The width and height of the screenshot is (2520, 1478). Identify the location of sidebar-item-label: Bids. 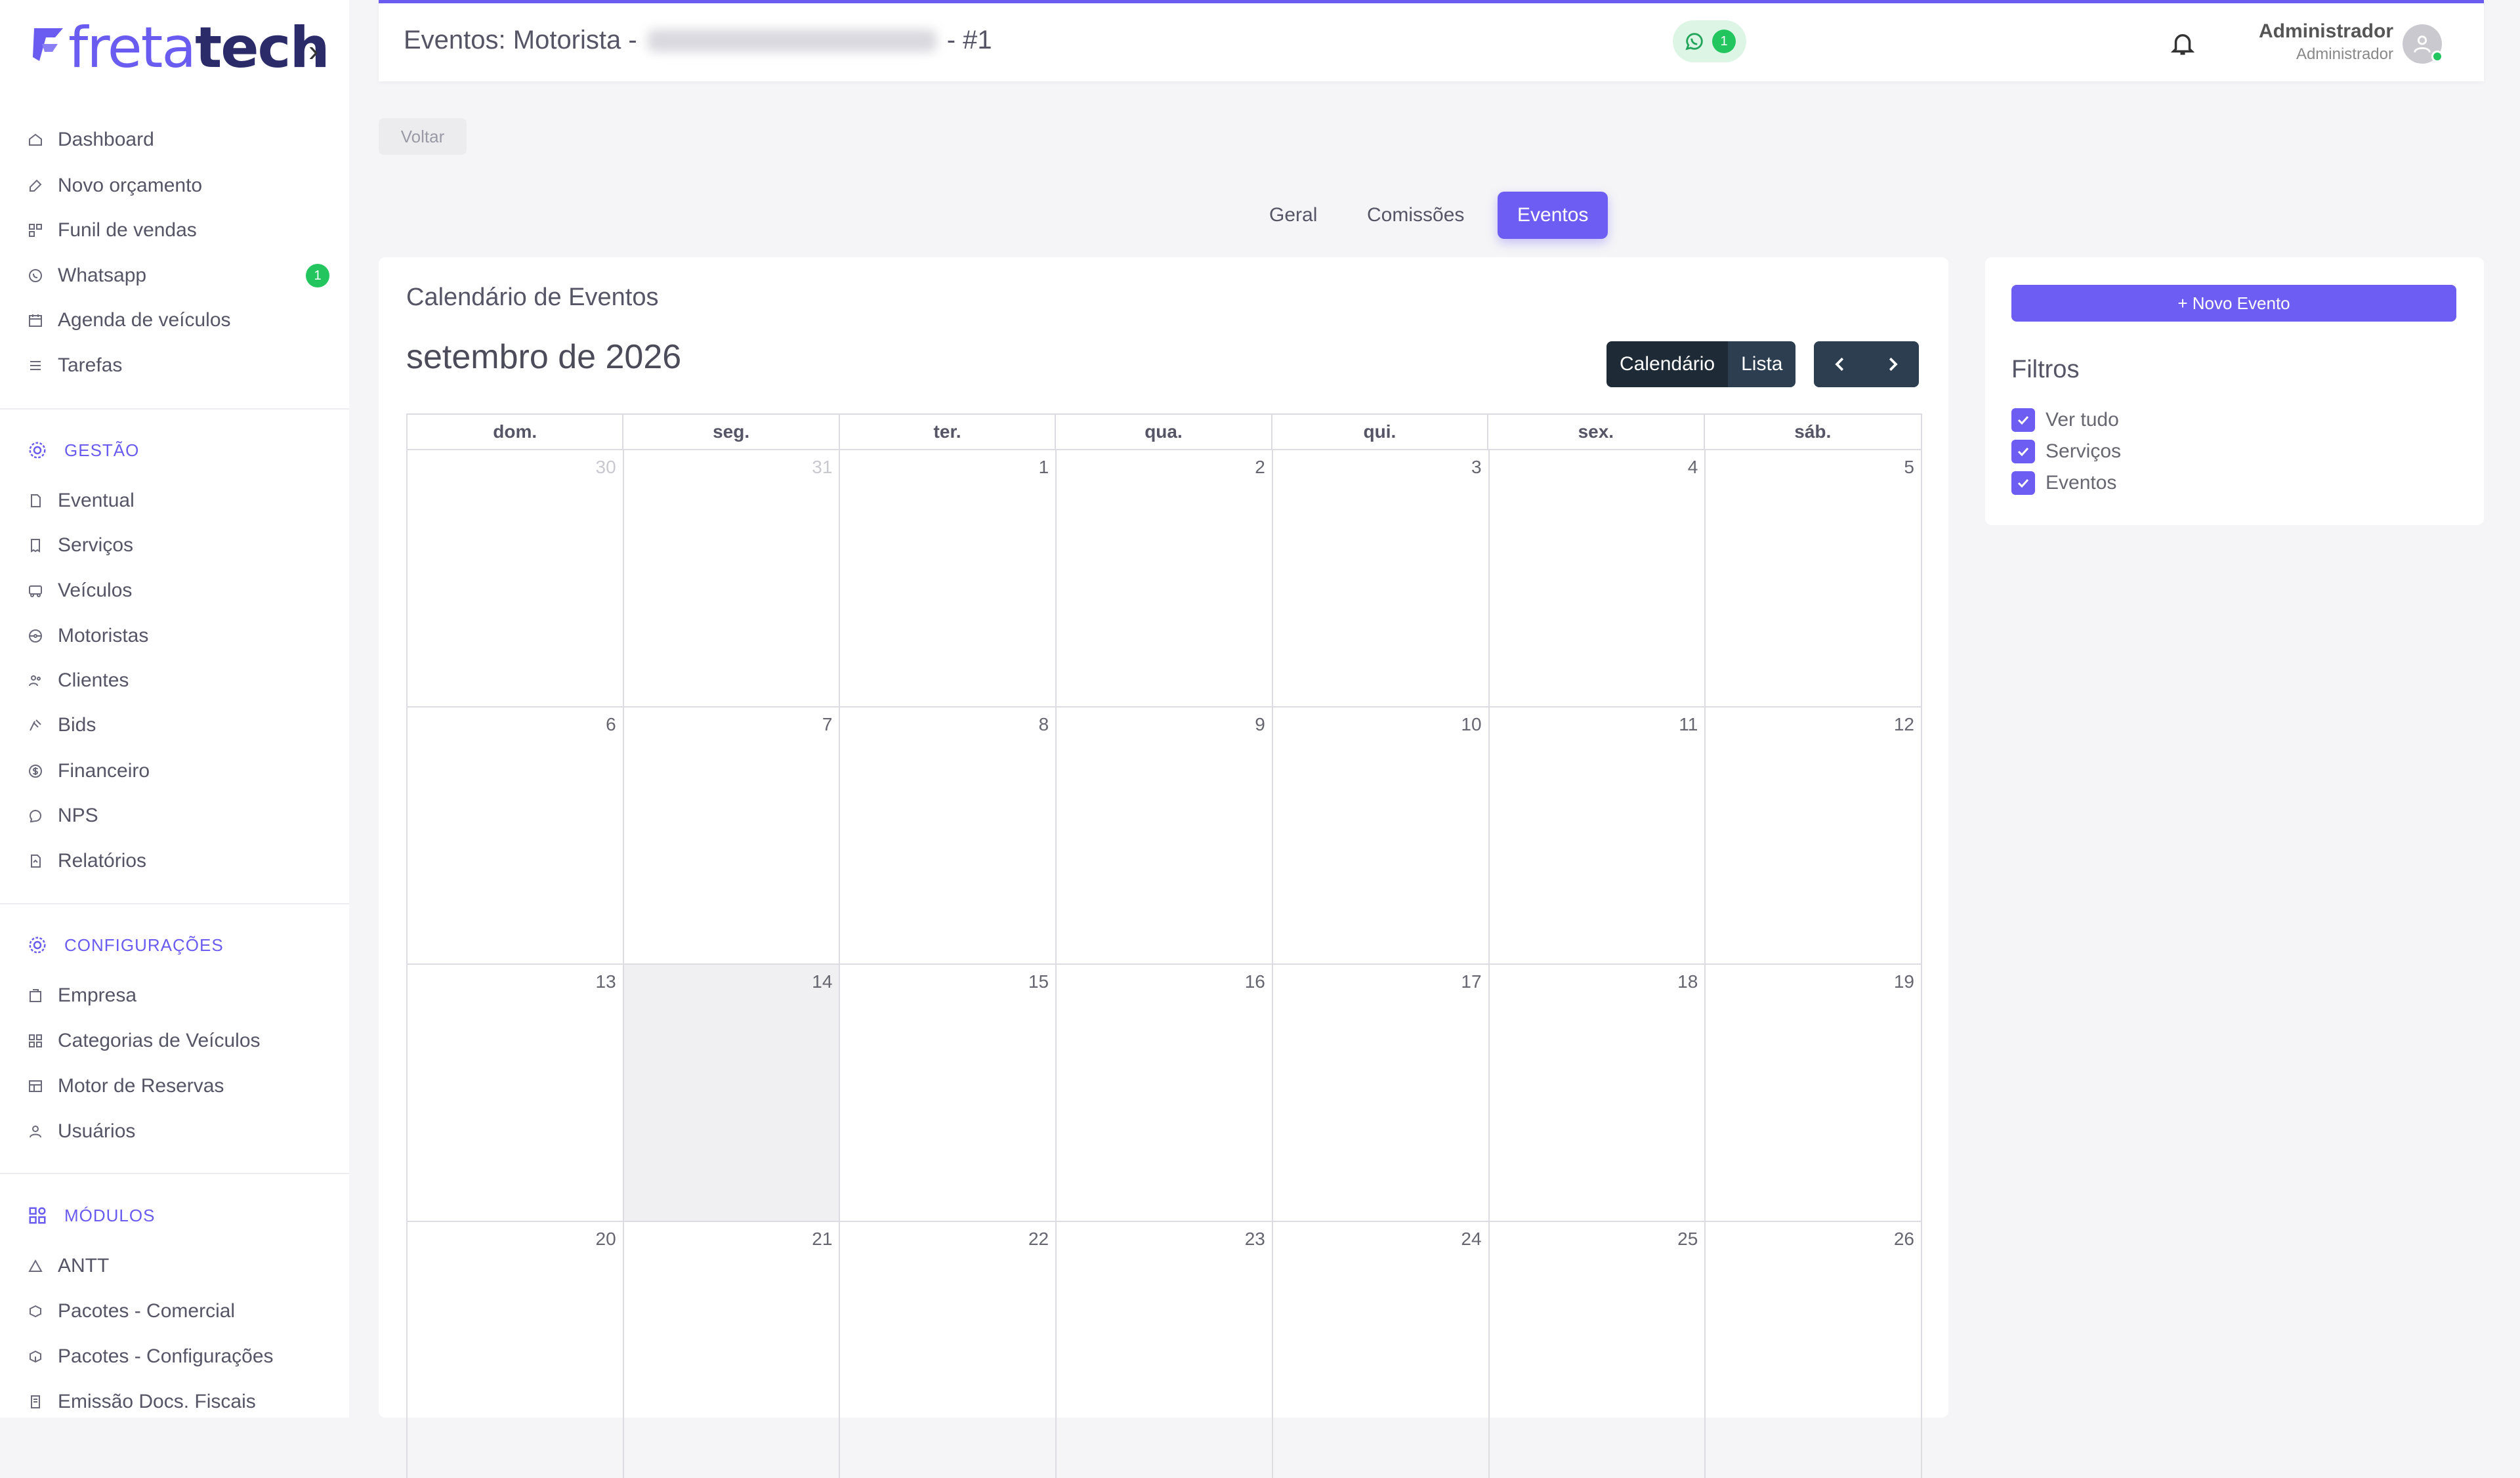
(77, 725).